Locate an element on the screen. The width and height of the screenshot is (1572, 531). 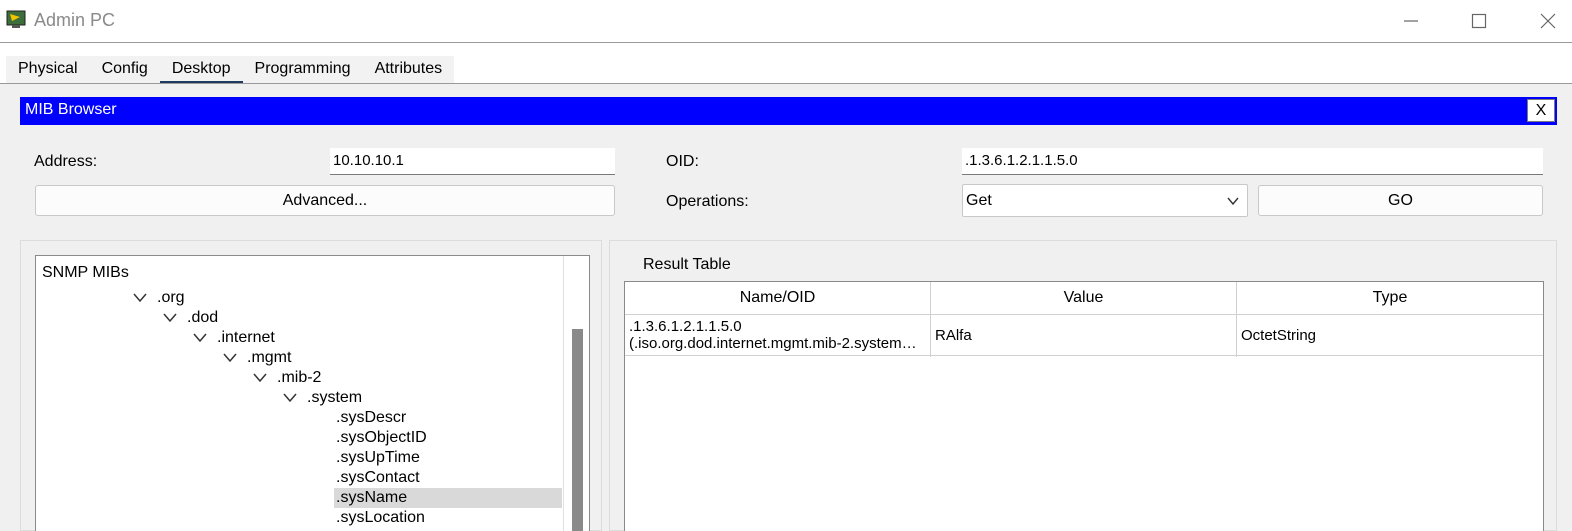
address-label: Address: is located at coordinates (66, 161).